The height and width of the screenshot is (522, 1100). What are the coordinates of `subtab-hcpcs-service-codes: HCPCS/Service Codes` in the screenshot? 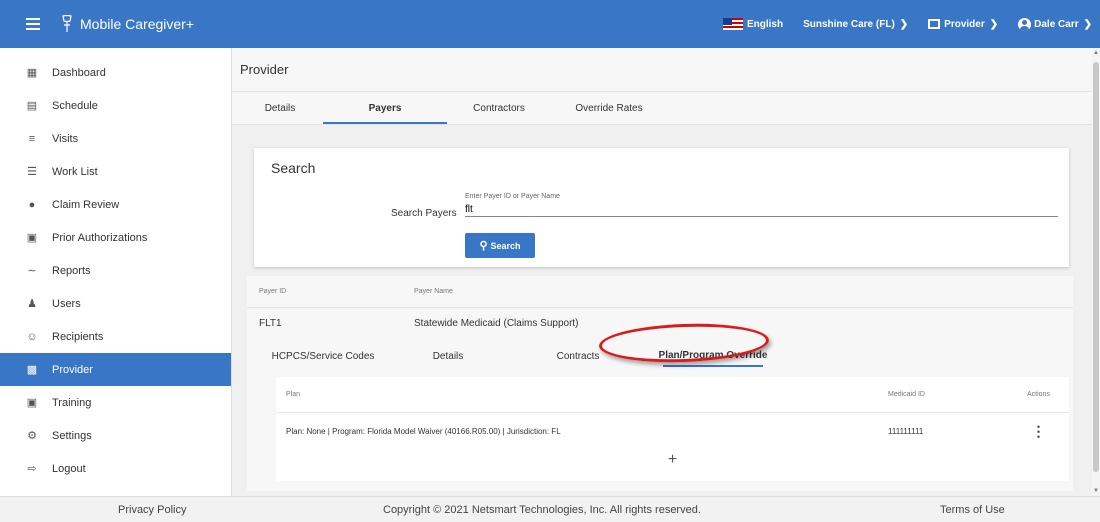 It's located at (323, 356).